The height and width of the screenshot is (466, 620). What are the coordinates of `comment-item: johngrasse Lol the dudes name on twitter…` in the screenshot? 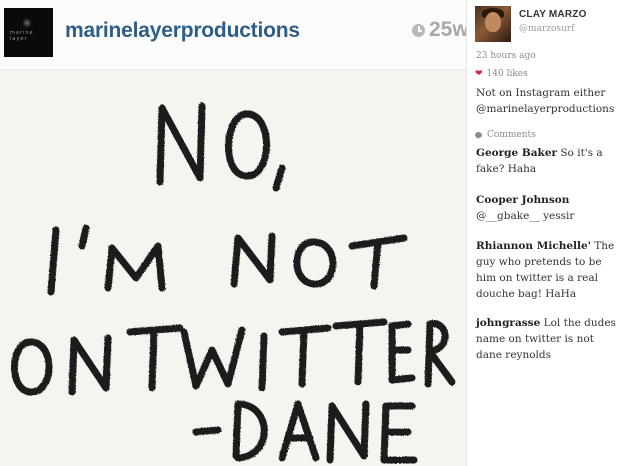 It's located at (547, 339).